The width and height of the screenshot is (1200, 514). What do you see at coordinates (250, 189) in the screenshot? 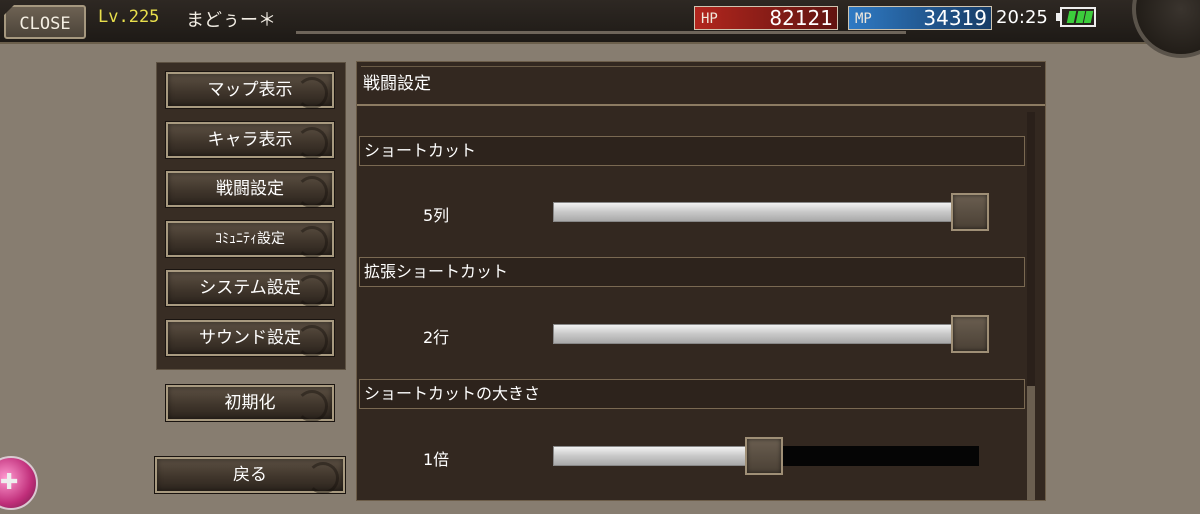
I see `menu-battle-settings: 戦闘設定` at bounding box center [250, 189].